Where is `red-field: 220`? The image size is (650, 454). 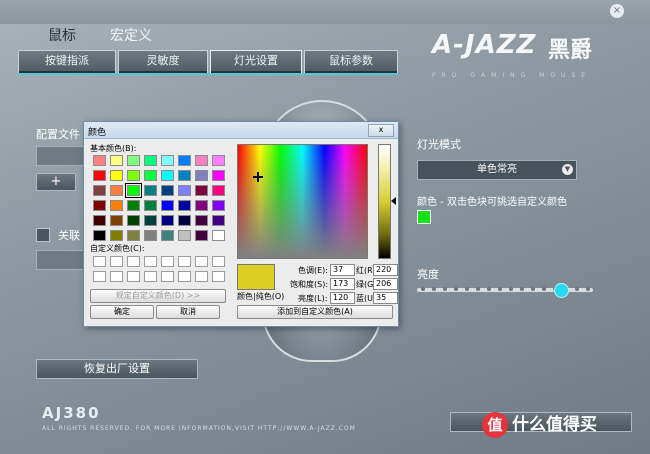 red-field: 220 is located at coordinates (385, 270).